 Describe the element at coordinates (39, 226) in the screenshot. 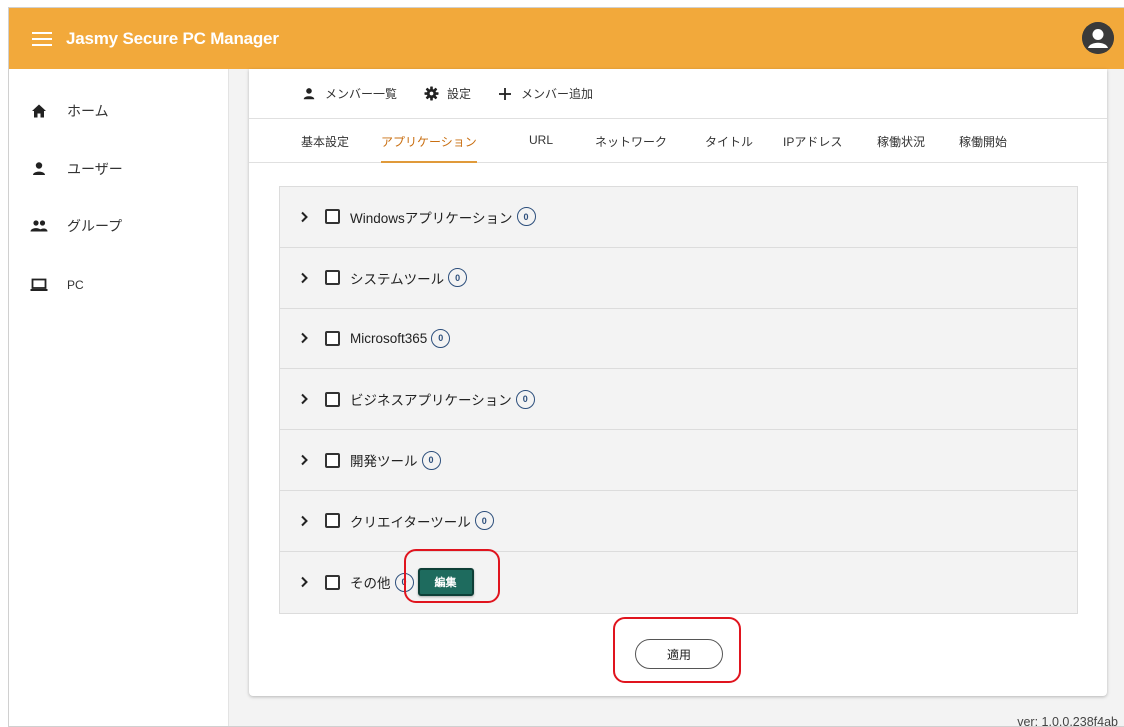

I see `group-icon` at that location.